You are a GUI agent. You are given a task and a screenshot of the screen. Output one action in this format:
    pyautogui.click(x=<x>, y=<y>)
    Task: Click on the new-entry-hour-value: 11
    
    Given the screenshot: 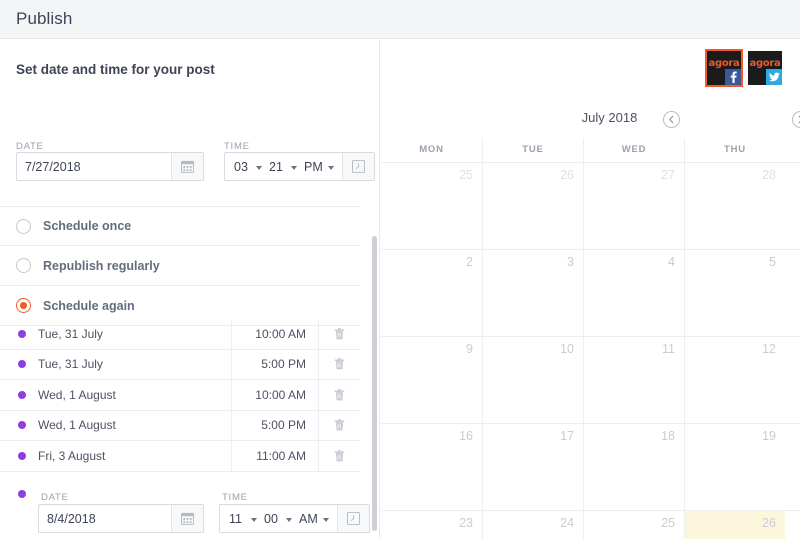 What is the action you would take?
    pyautogui.click(x=235, y=518)
    